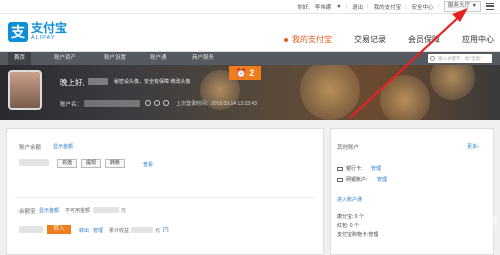  I want to click on phone-icon, so click(157, 103).